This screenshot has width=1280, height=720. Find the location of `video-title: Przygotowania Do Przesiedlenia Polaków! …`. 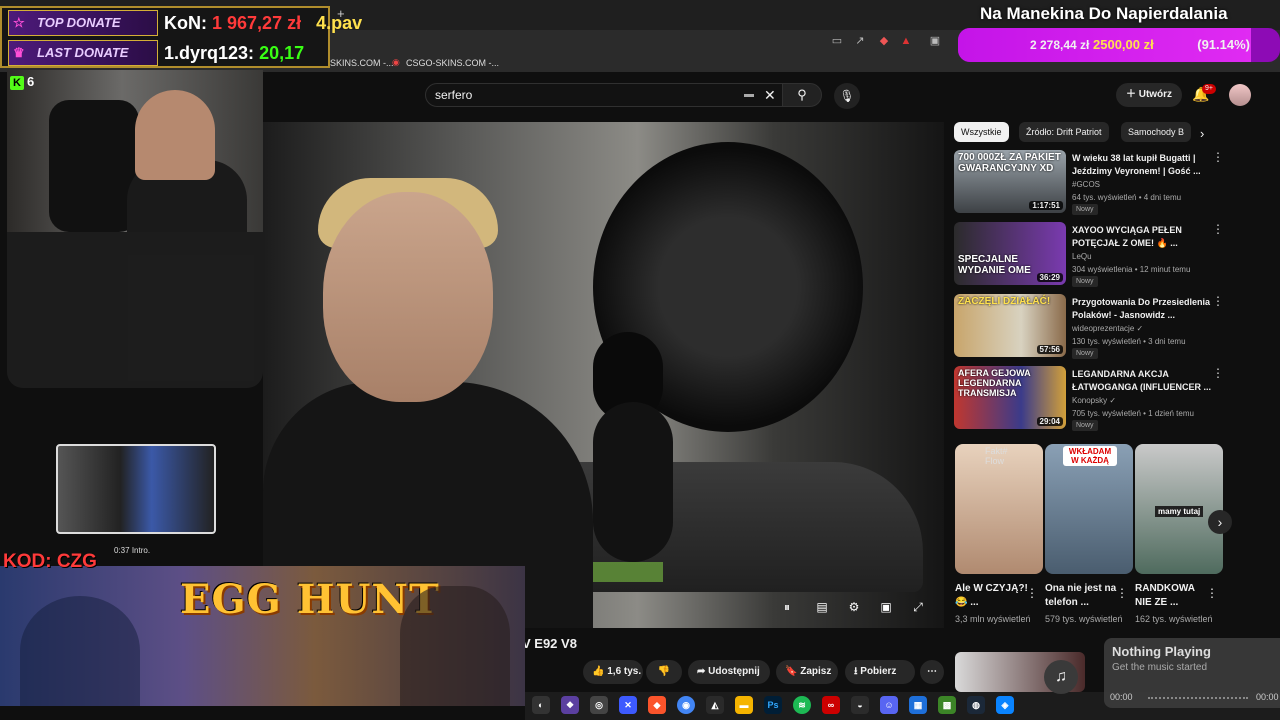

video-title: Przygotowania Do Przesiedlenia Polaków! … is located at coordinates (1141, 308).